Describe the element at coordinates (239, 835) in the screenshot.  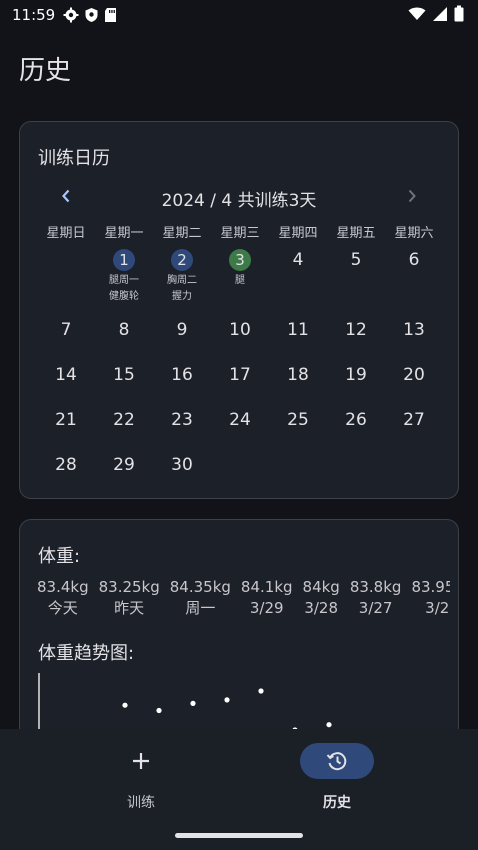
I see `home-indicator` at that location.